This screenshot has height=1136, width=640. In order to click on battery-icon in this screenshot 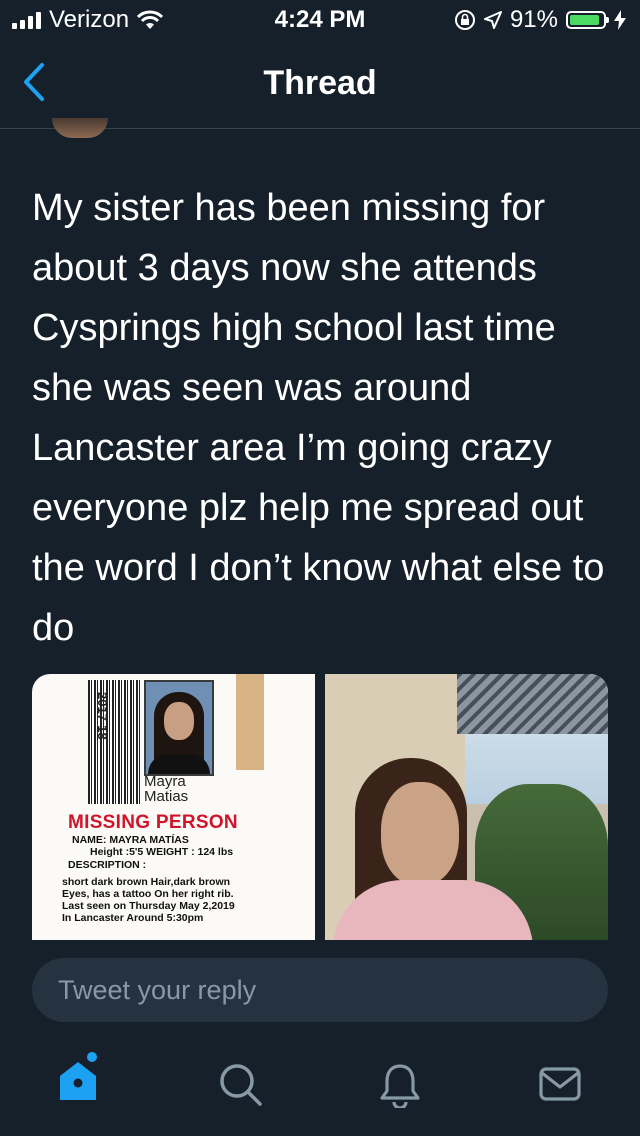, I will do `click(587, 20)`.